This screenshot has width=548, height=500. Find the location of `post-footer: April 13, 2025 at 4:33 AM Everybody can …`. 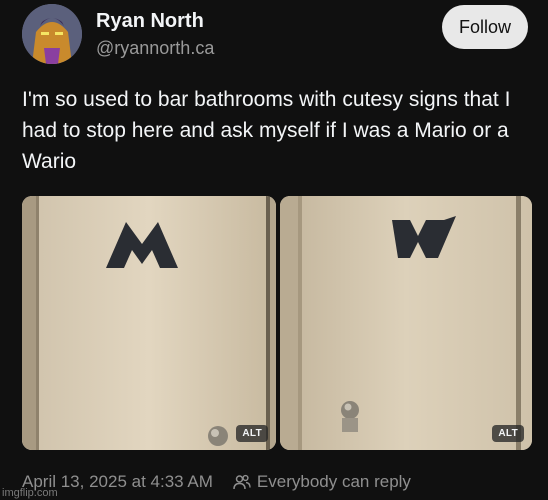

post-footer: April 13, 2025 at 4:33 AM Everybody can … is located at coordinates (216, 482).